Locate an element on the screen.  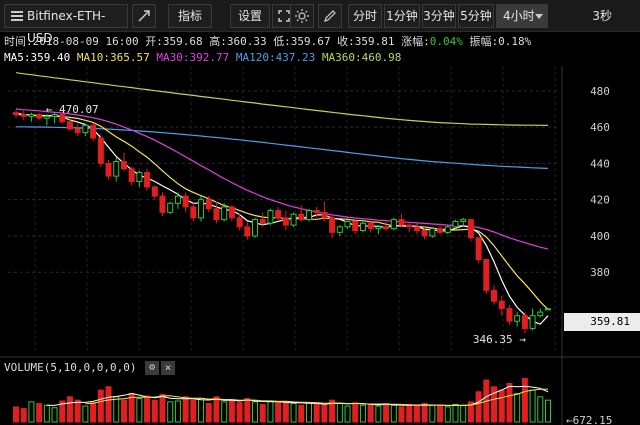
refresh-interval: 3秒 is located at coordinates (602, 16).